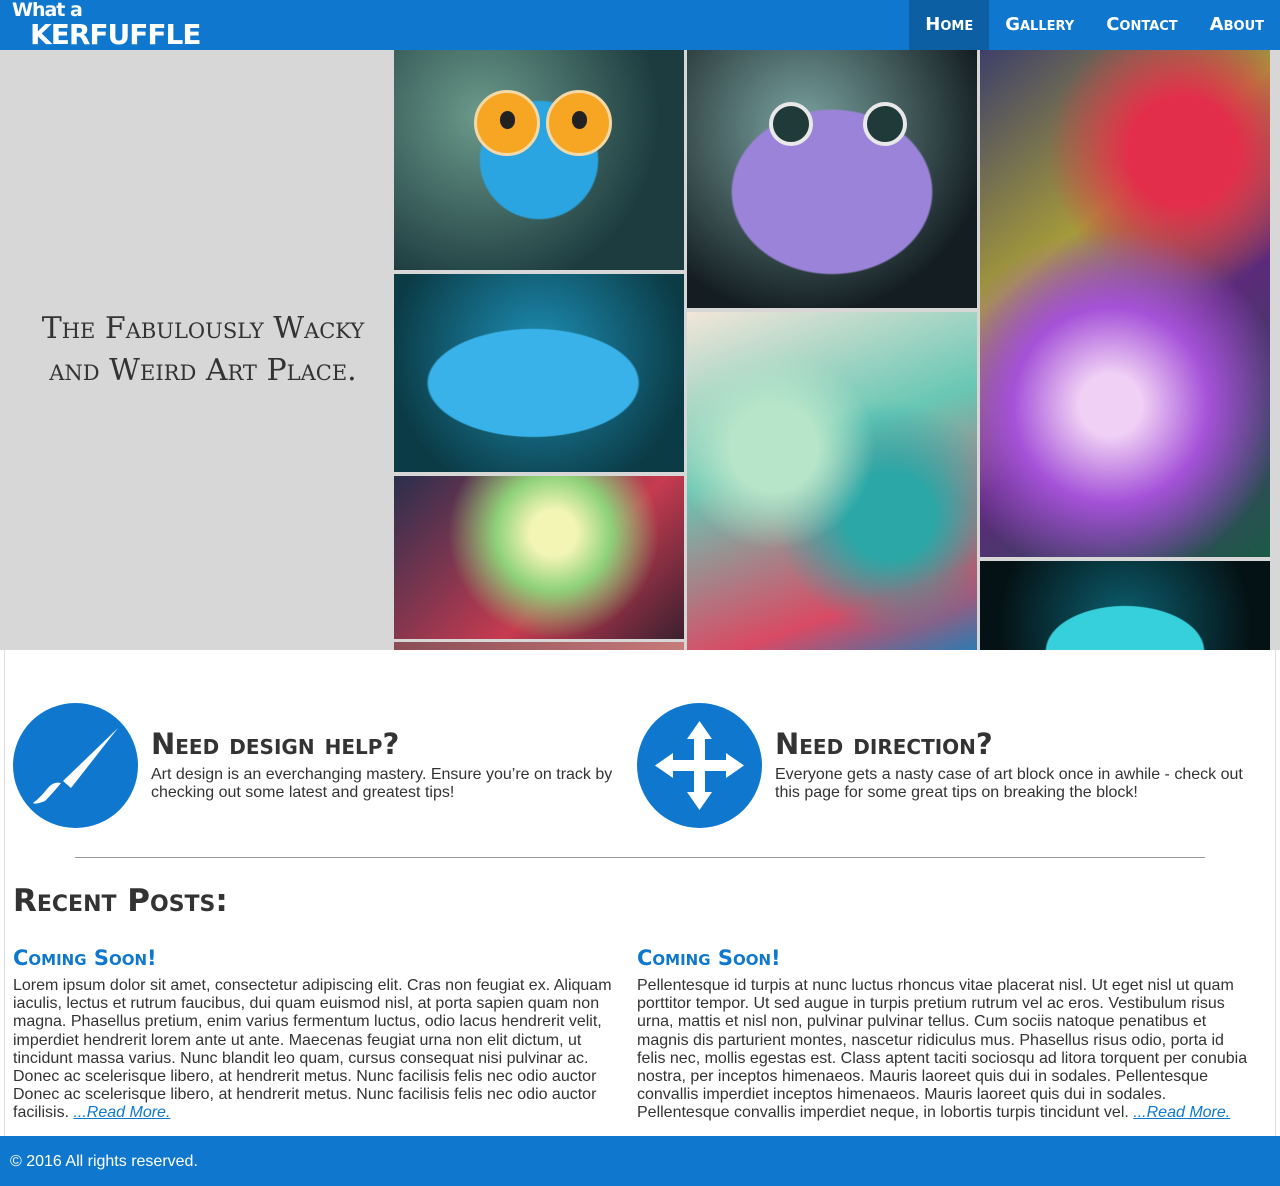 The width and height of the screenshot is (1280, 1186). Describe the element at coordinates (1125, 605) in the screenshot. I see `gallery-tile-antenna-creature` at that location.